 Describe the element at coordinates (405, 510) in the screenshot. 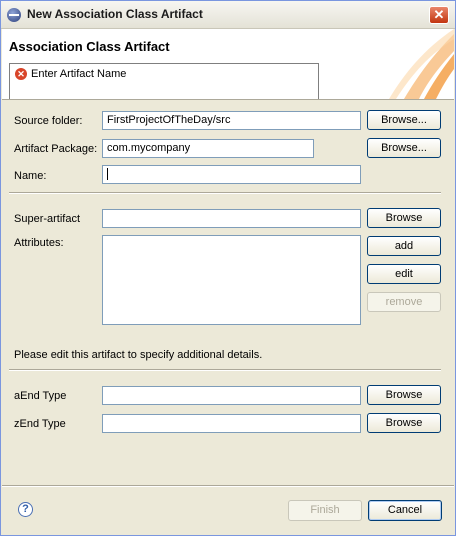

I see `cancel-button: Cancel` at that location.